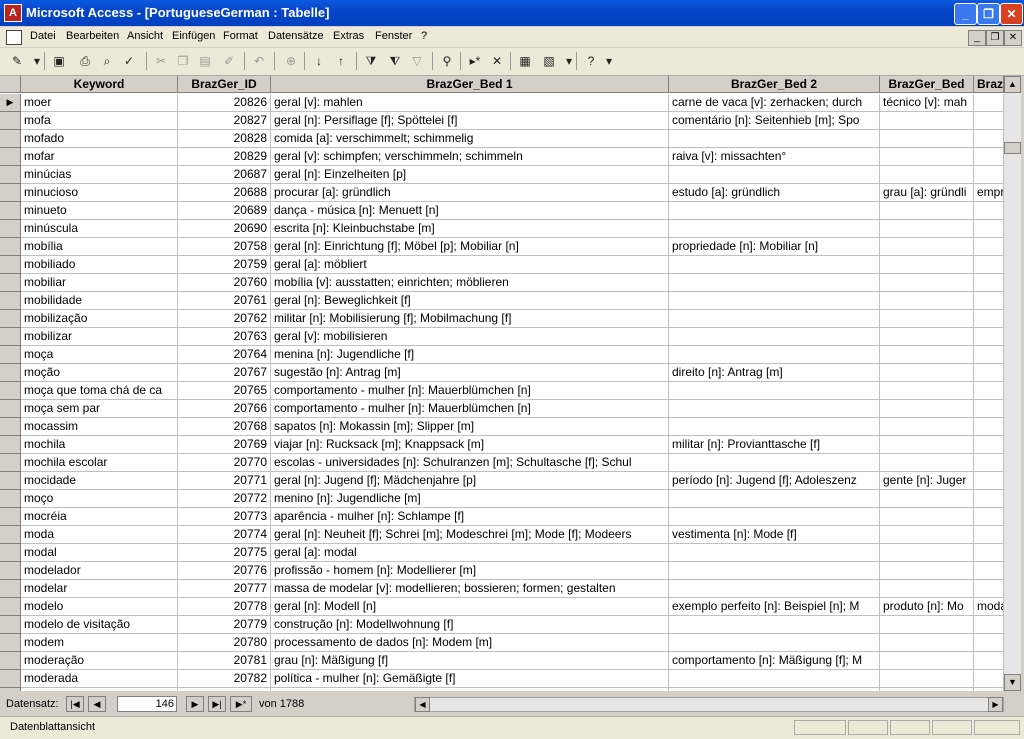 Image resolution: width=1024 pixels, height=739 pixels. I want to click on table-cell: 20779, so click(224, 625).